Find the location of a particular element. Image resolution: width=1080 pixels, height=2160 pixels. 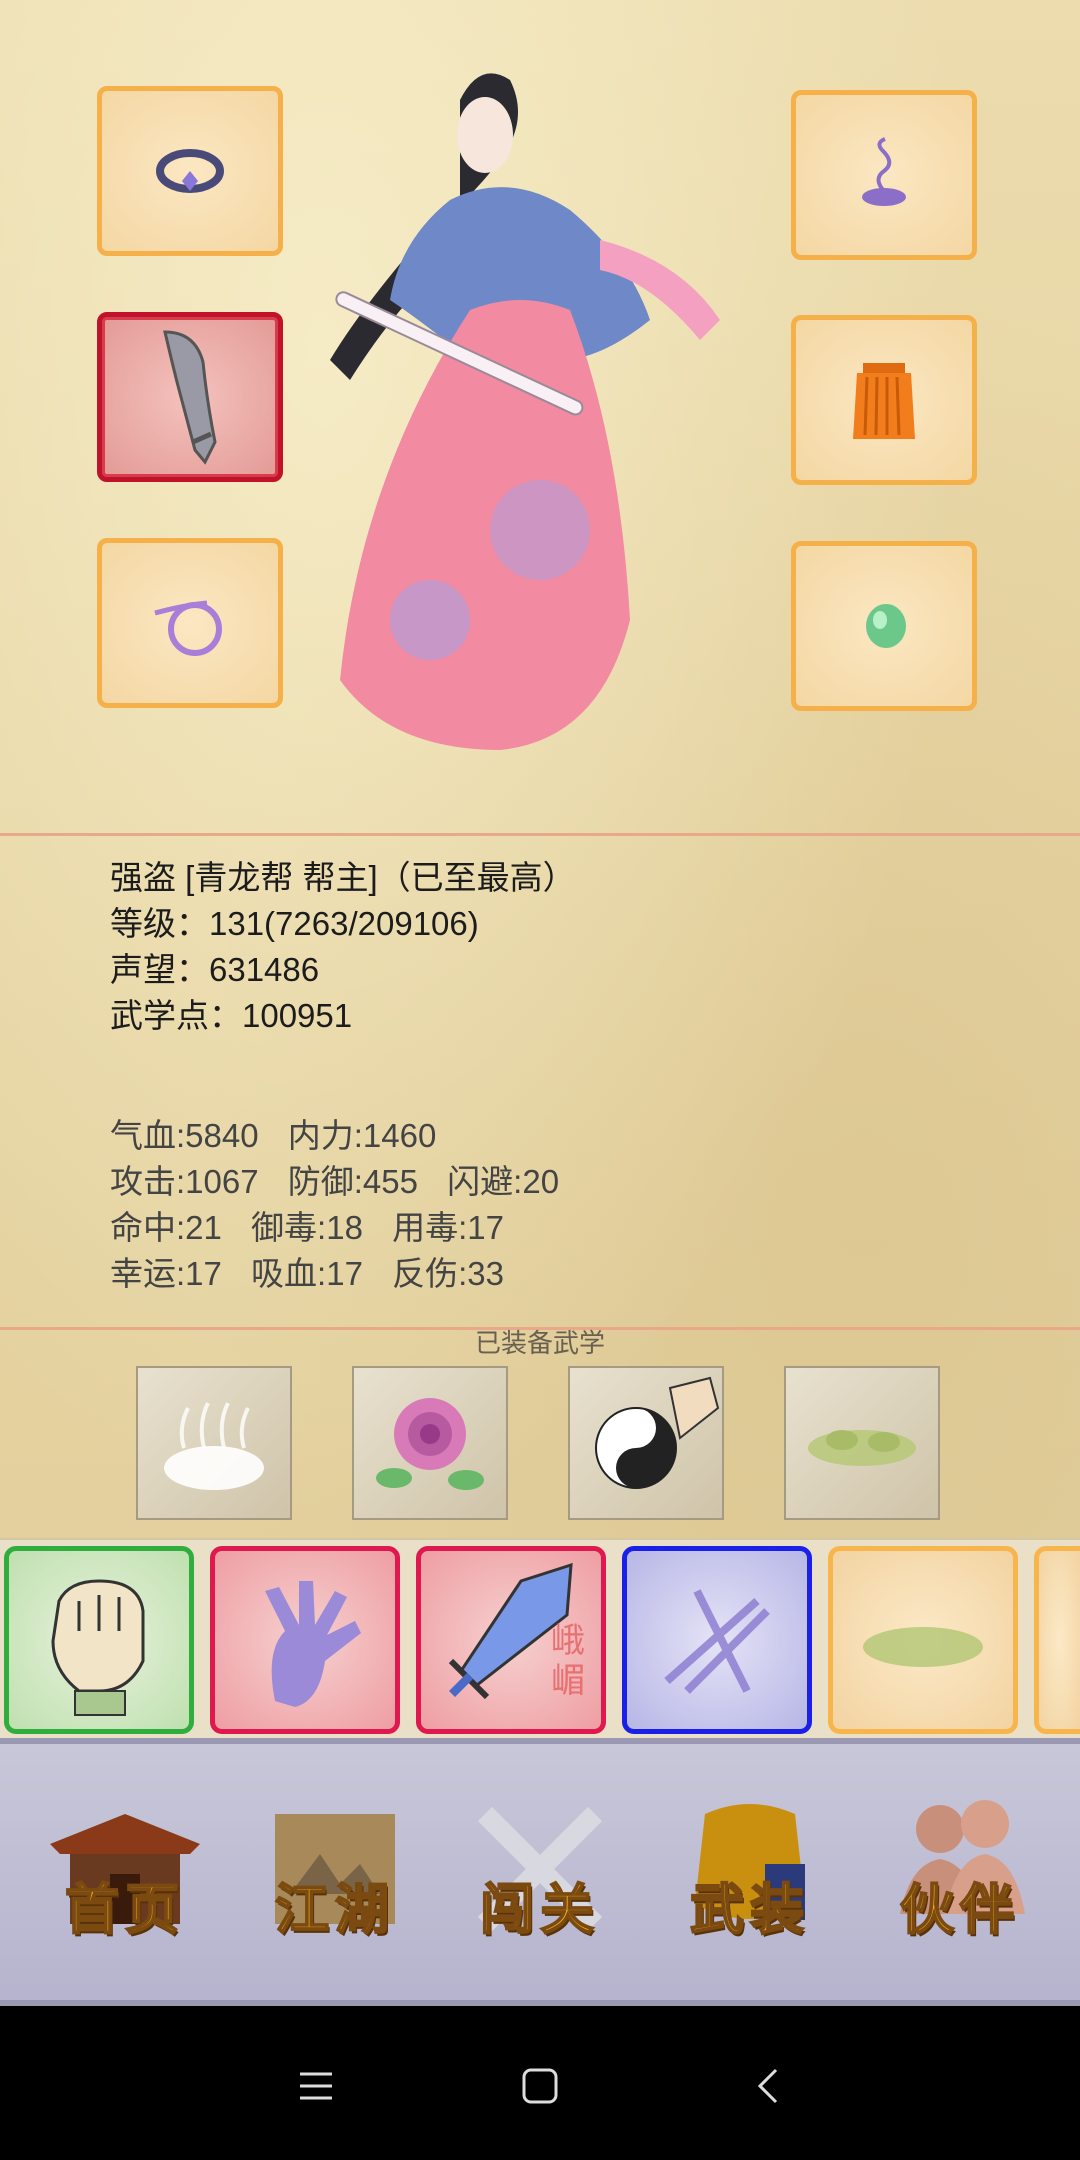

stat-poison-use: 用毒:17 is located at coordinates (448, 1227).